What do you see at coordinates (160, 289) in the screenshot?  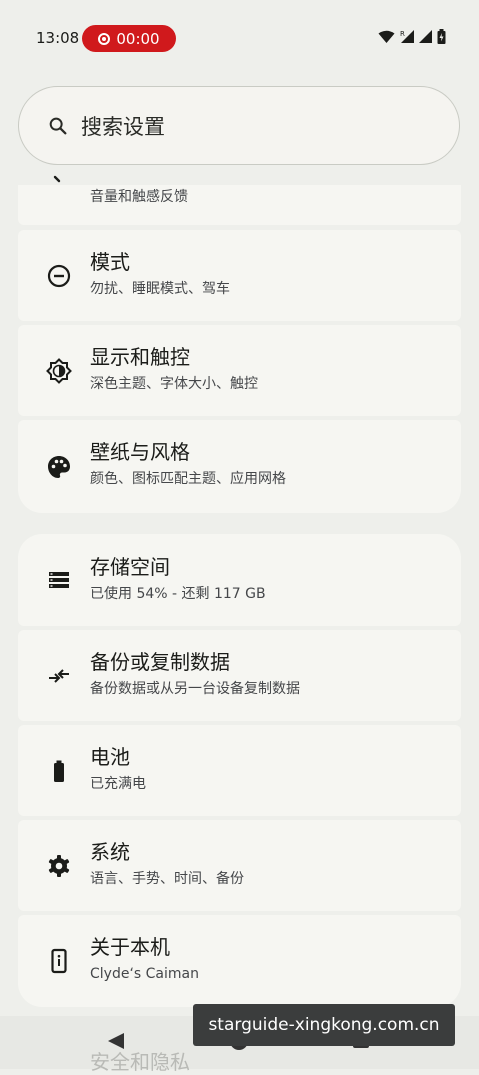 I see `settings-item-modes-subtitle: 勿扰、睡眠模式、驾车` at bounding box center [160, 289].